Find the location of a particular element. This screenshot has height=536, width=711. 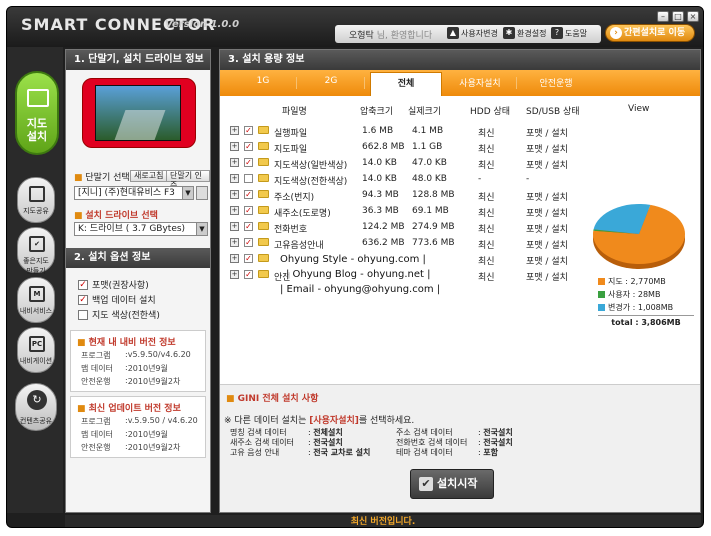

device-auth-button: 단말기 인증 is located at coordinates (188, 180).